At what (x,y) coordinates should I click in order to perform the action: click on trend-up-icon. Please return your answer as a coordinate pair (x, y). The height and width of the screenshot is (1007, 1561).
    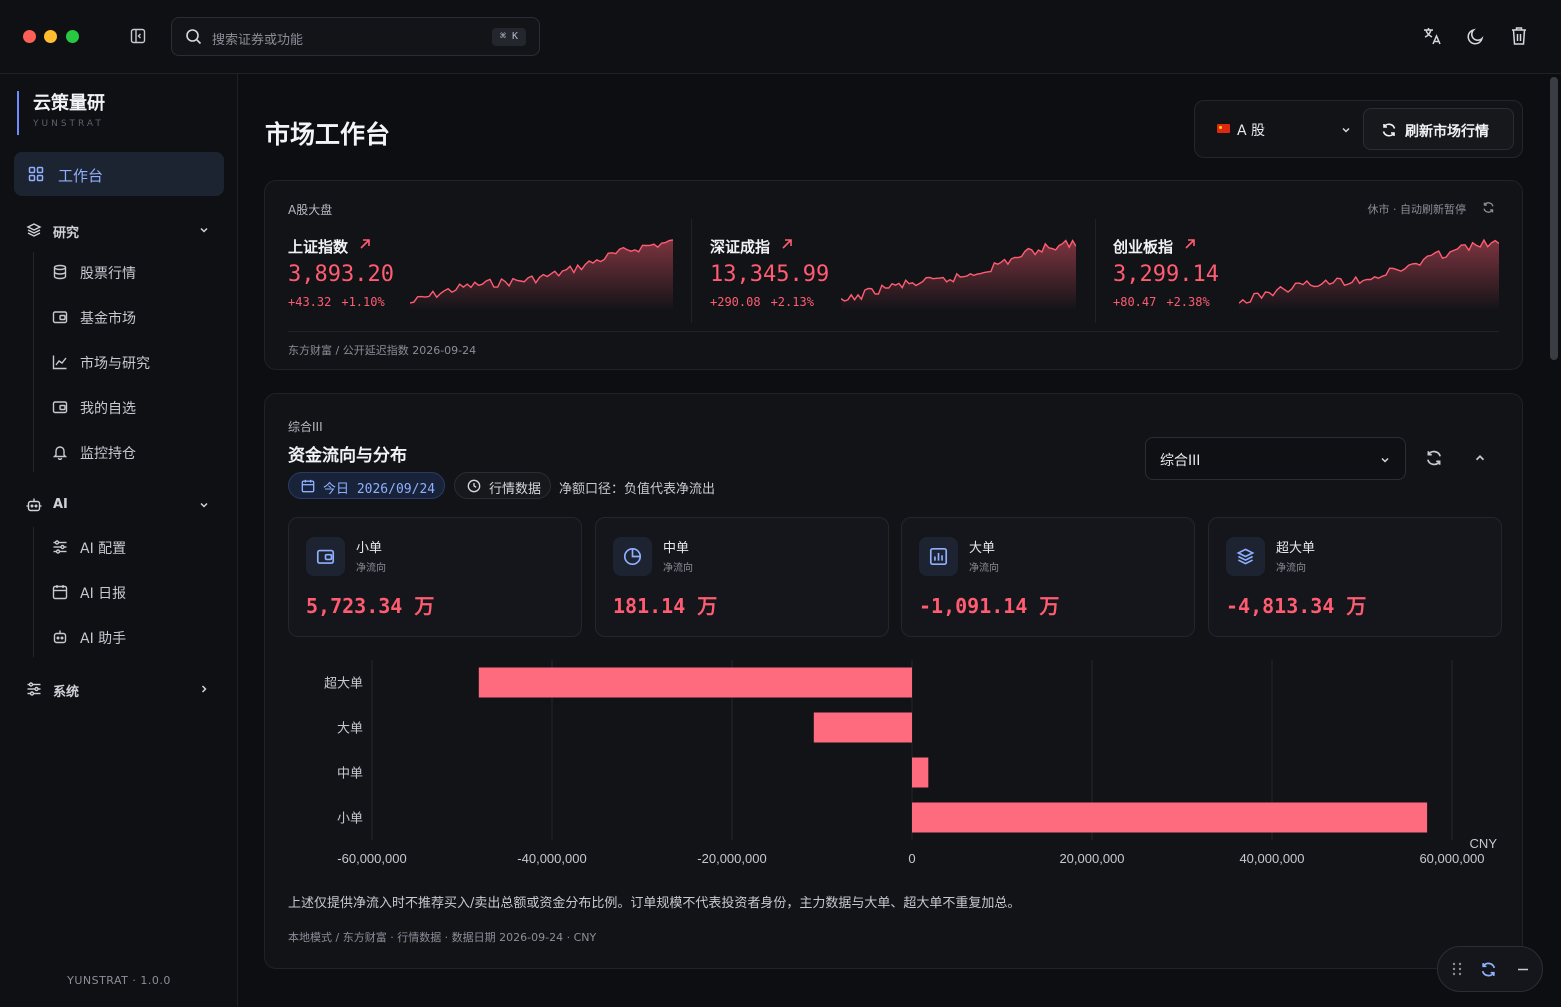
    Looking at the image, I should click on (787, 244).